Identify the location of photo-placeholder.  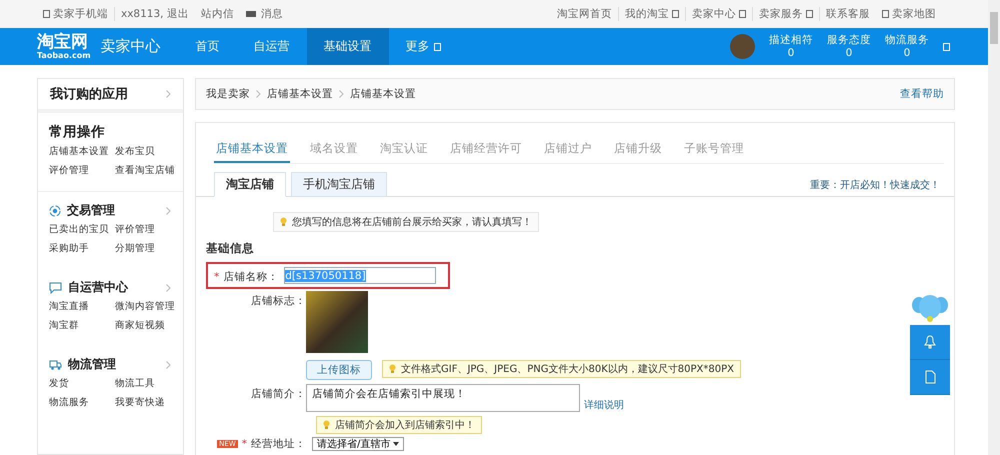
(337, 322).